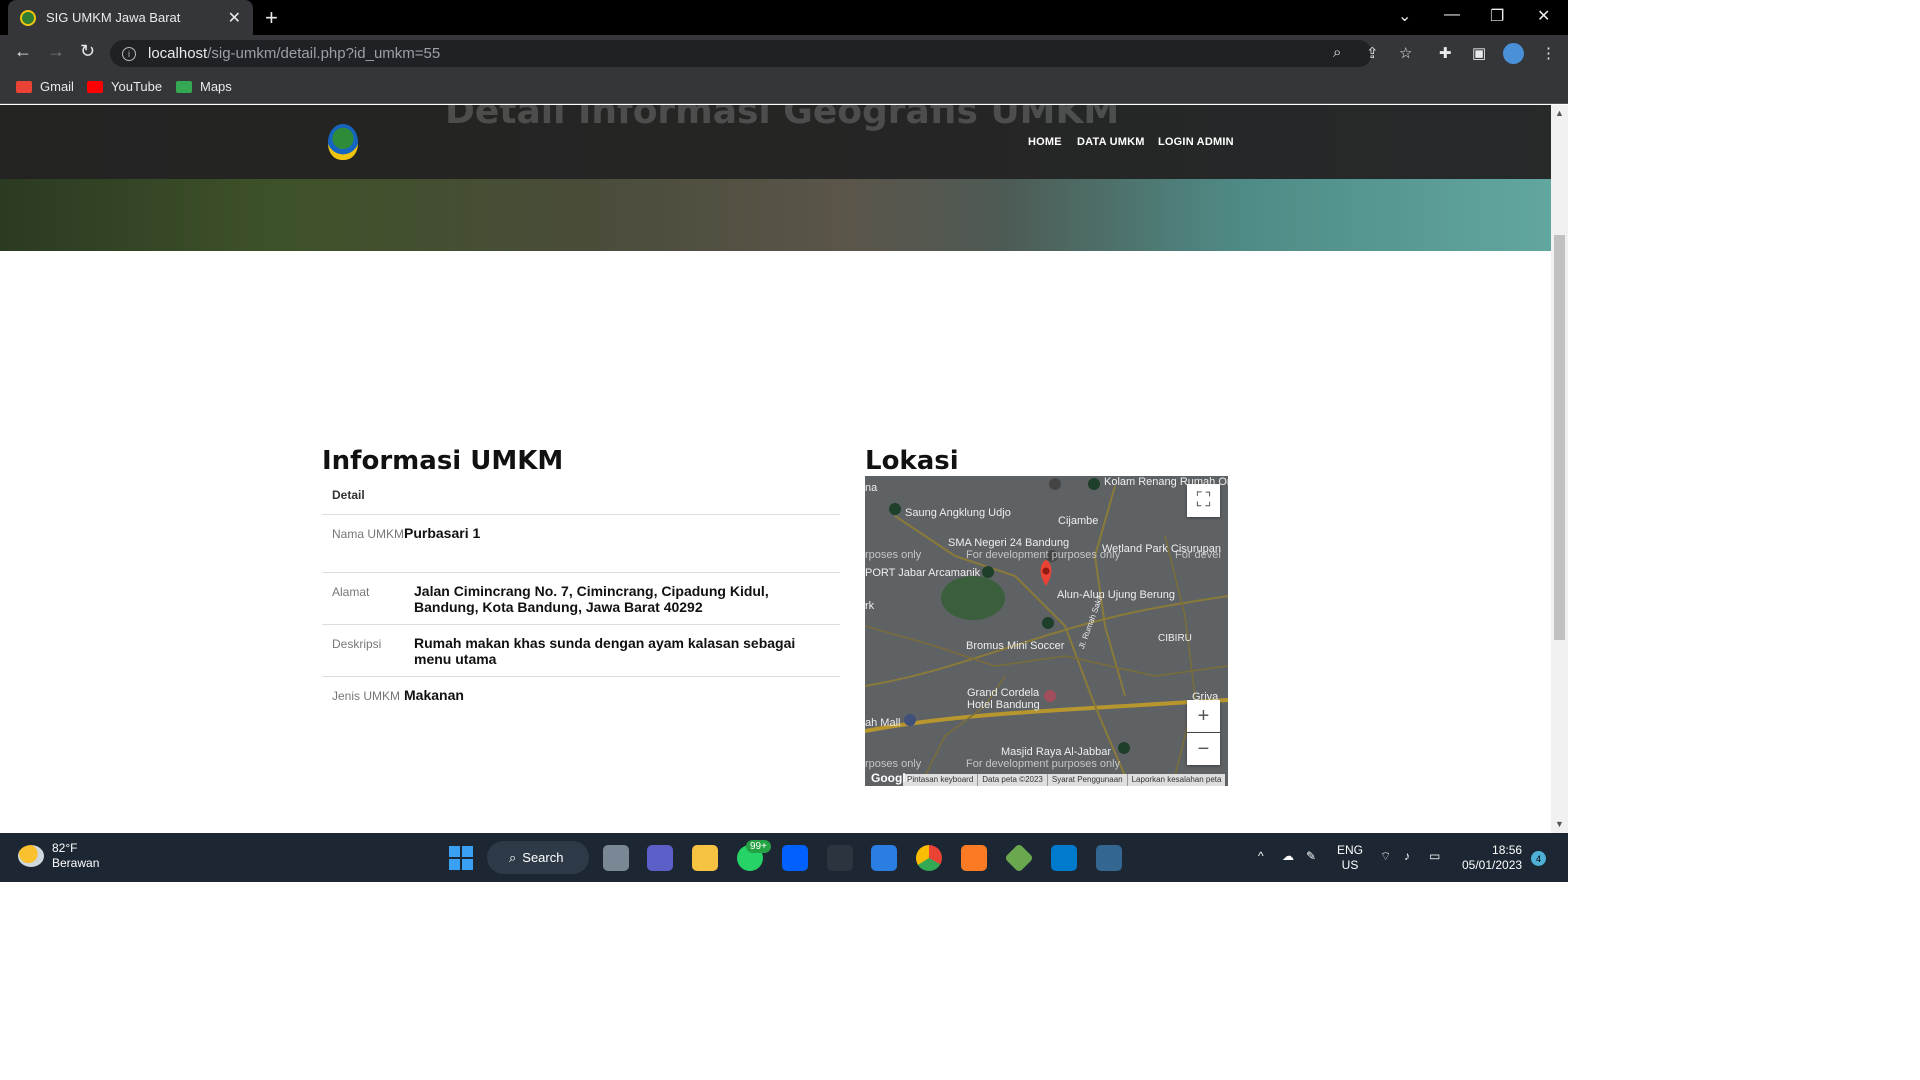 This screenshot has height=1080, width=1920. What do you see at coordinates (581, 544) in the screenshot?
I see `table-row: Nama UMKM Purbasari 1` at bounding box center [581, 544].